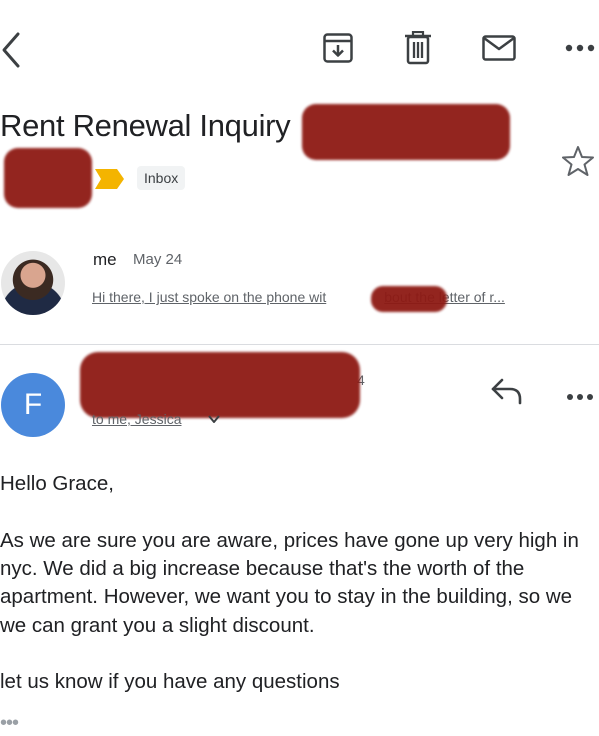  I want to click on star-button, so click(578, 163).